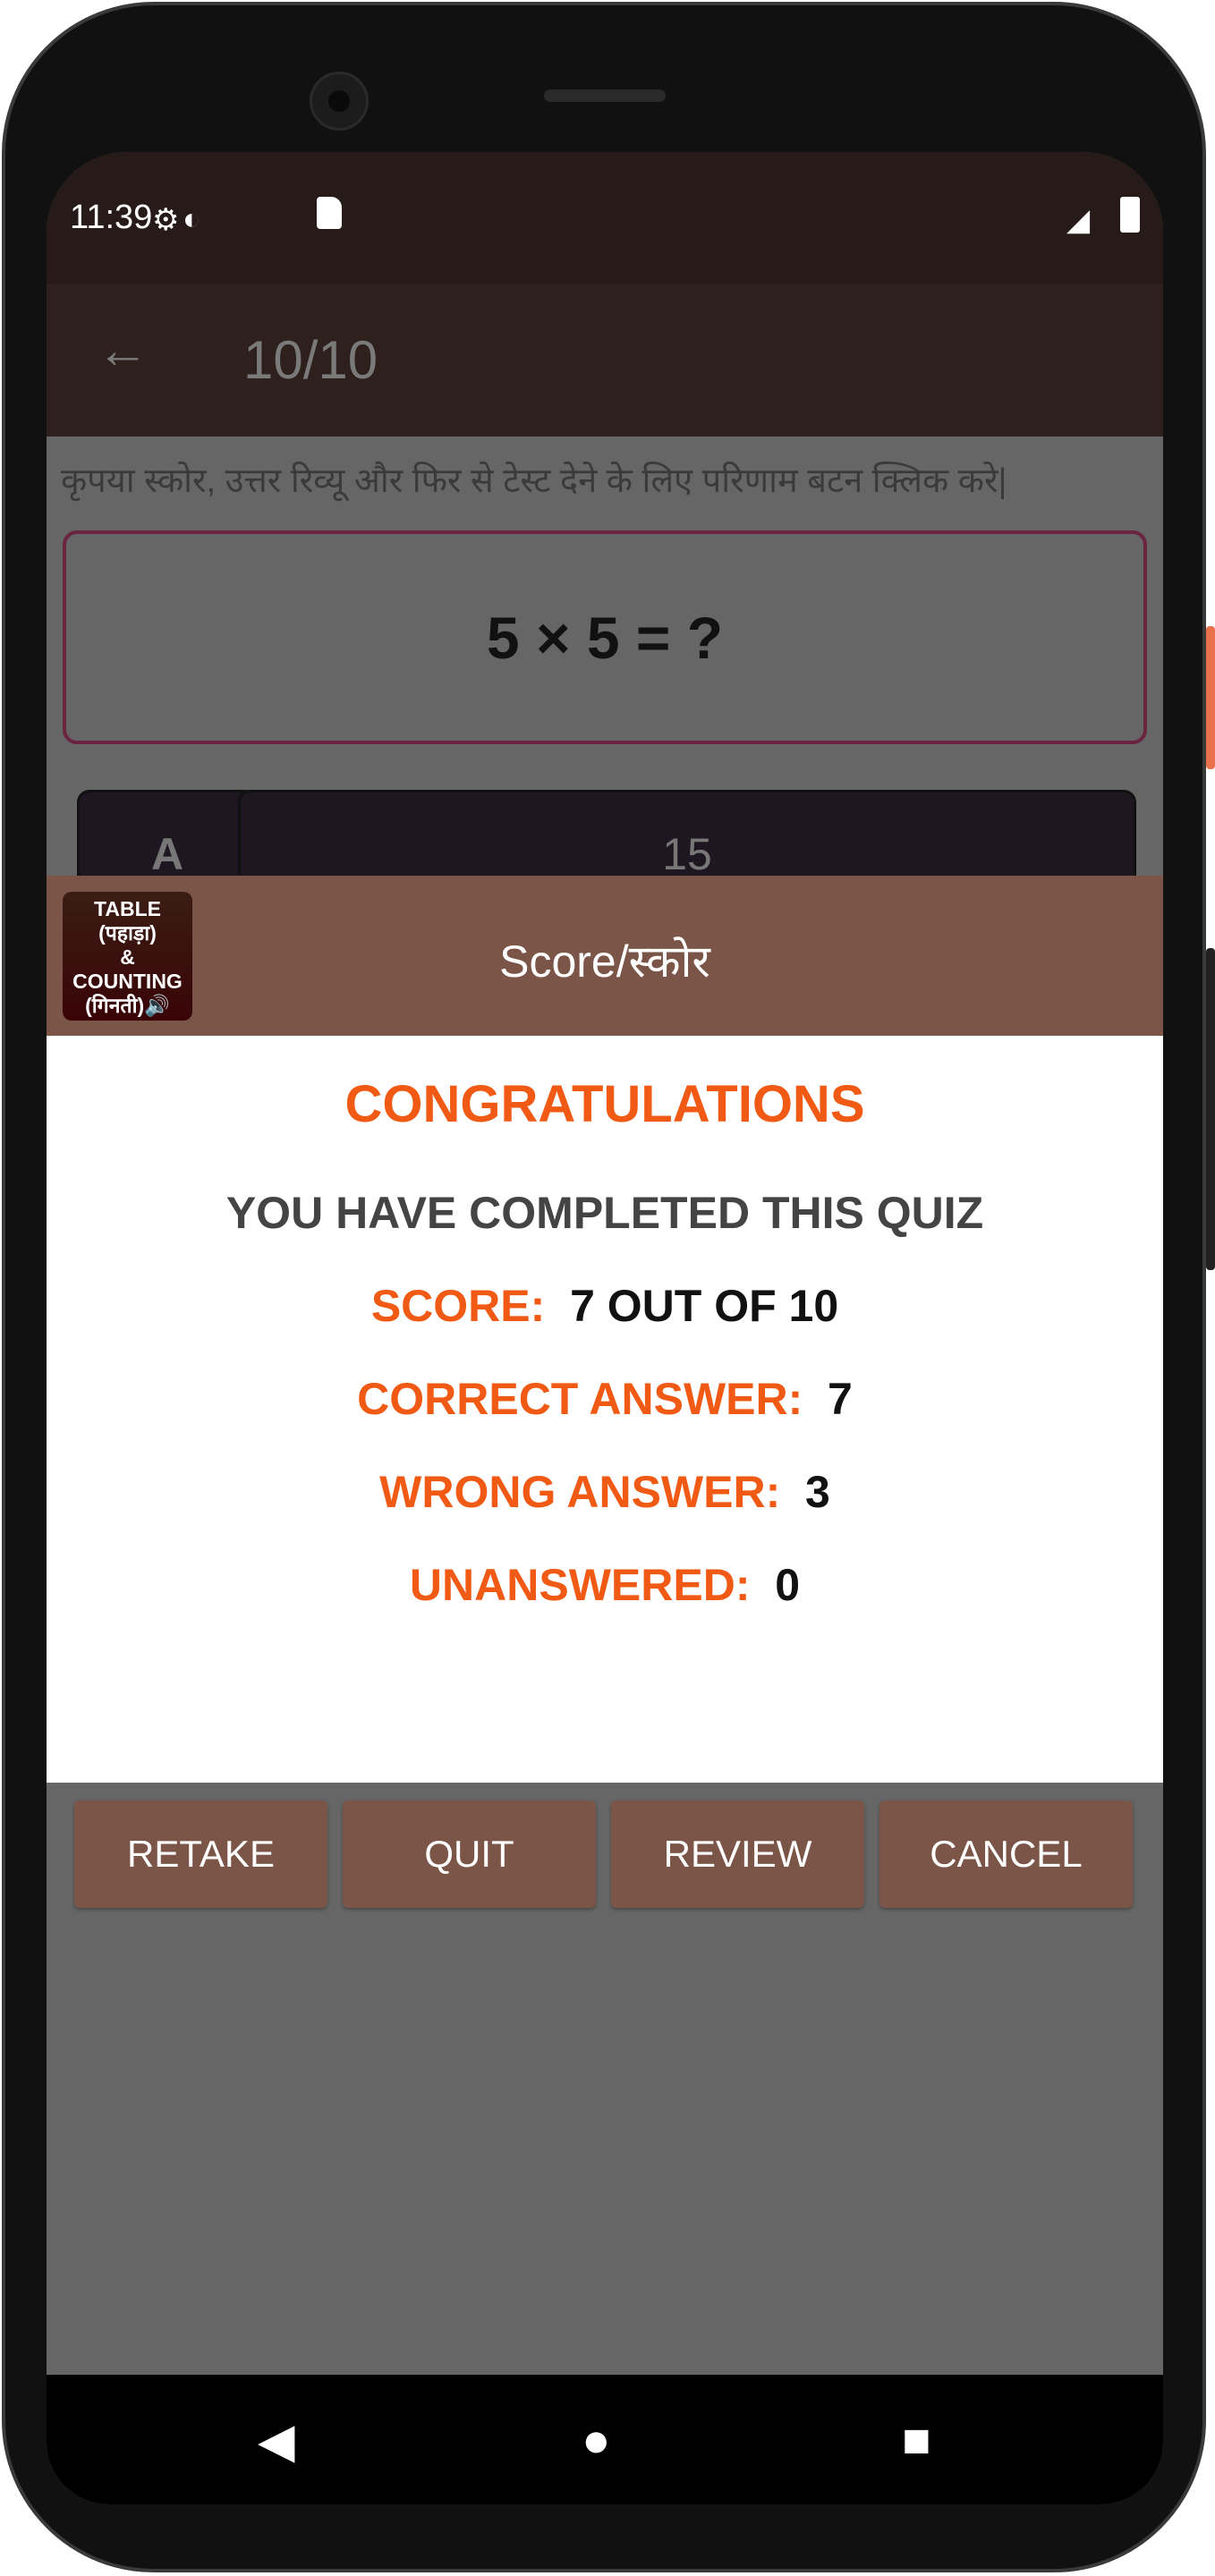 This screenshot has height=2576, width=1215. I want to click on score-row: SCORE: 7 OUT OF 10, so click(605, 1306).